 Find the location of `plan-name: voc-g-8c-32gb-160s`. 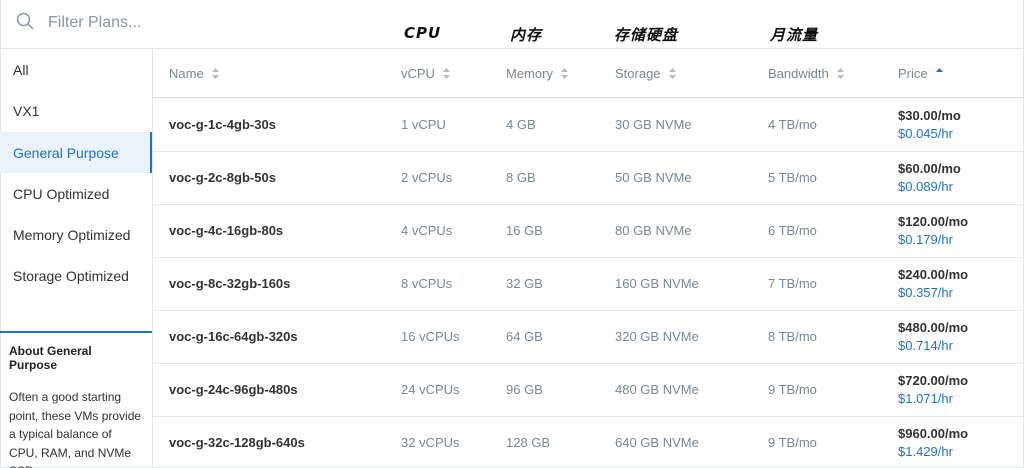

plan-name: voc-g-8c-32gb-160s is located at coordinates (230, 283).